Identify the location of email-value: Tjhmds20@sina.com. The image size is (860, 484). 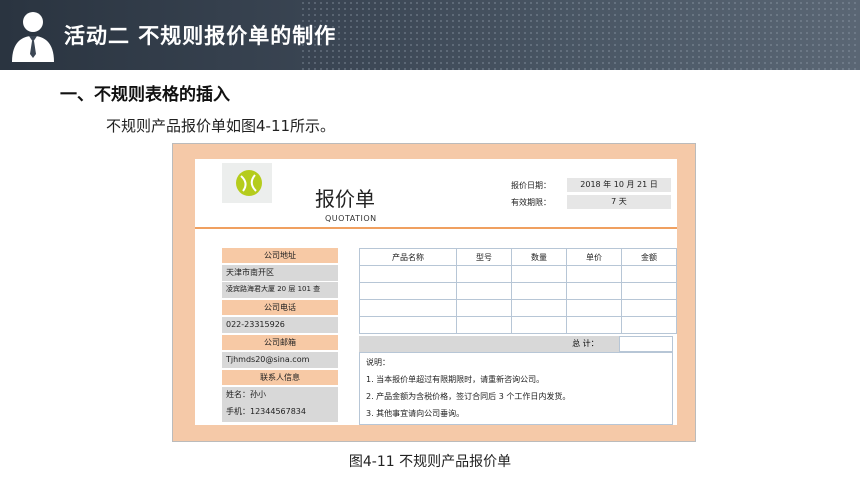
(280, 360).